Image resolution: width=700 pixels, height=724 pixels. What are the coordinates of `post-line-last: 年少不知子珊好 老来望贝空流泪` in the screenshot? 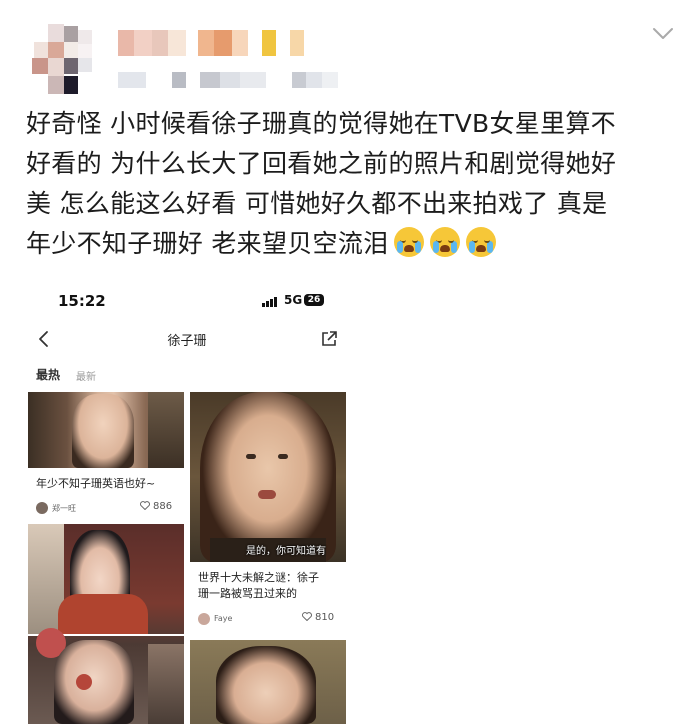 It's located at (351, 244).